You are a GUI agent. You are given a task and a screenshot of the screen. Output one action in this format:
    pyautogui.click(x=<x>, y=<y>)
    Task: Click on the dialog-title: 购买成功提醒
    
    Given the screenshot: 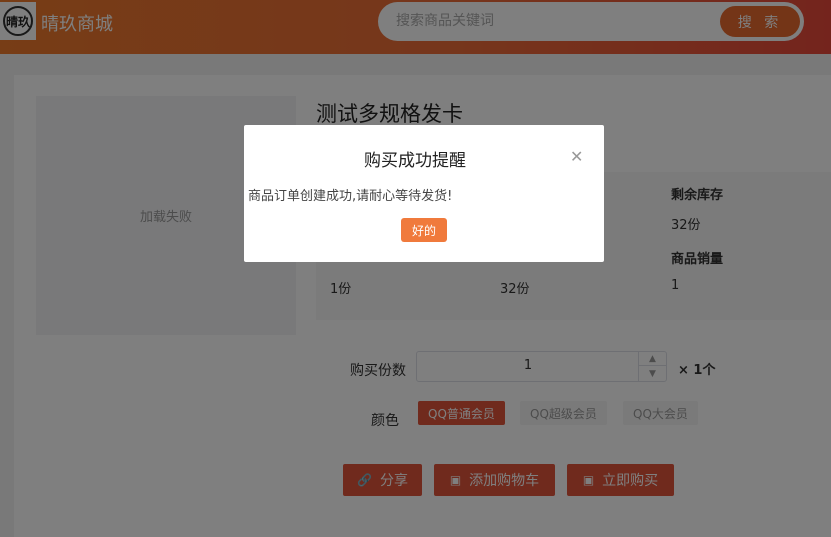 What is the action you would take?
    pyautogui.click(x=415, y=161)
    